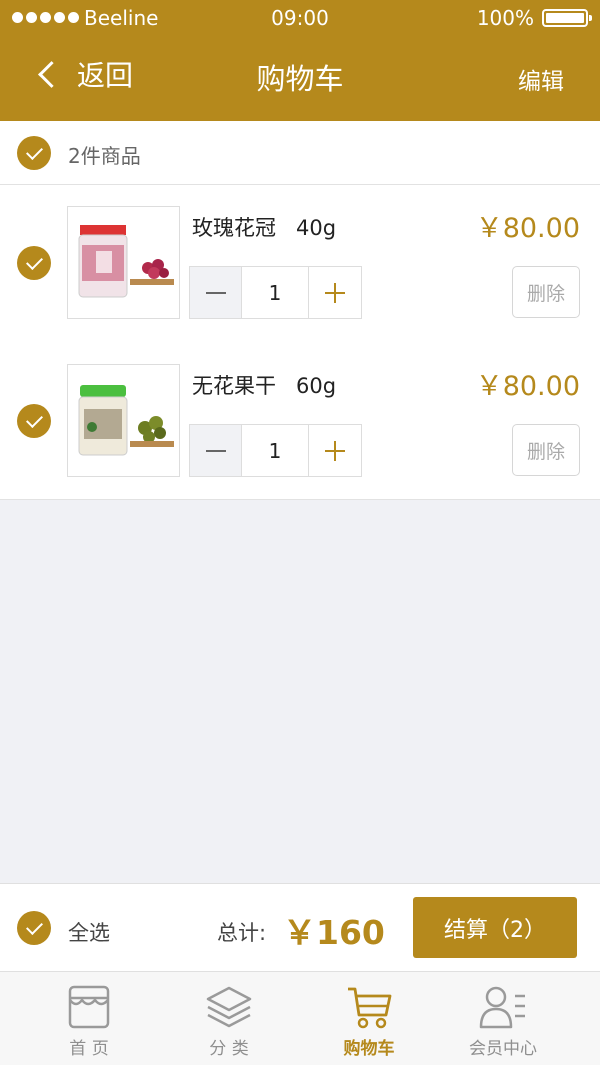 The height and width of the screenshot is (1065, 600). I want to click on tab-category-label: 分 类, so click(229, 1049).